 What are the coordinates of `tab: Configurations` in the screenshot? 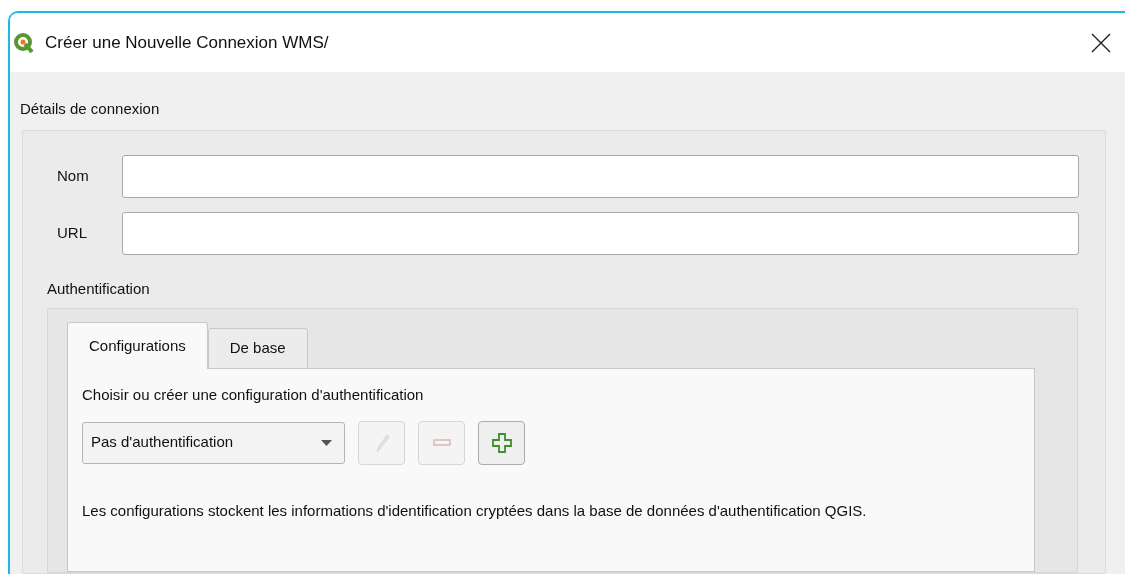 It's located at (137, 345).